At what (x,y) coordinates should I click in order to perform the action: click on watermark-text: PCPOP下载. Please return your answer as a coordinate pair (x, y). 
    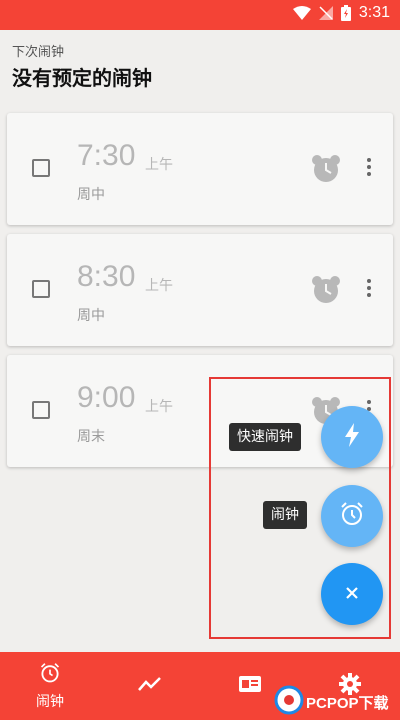
    Looking at the image, I should click on (347, 703).